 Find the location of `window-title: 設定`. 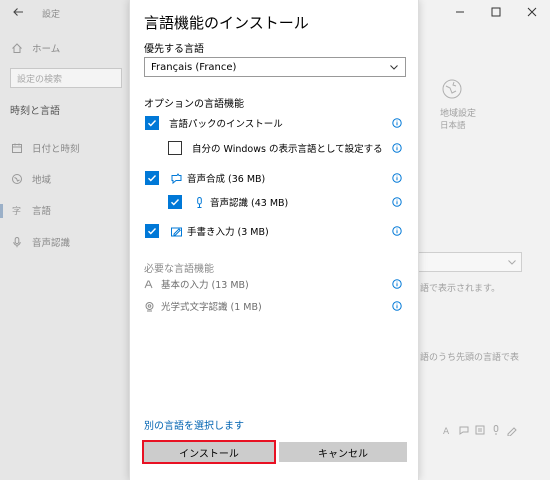

window-title: 設定 is located at coordinates (51, 15).